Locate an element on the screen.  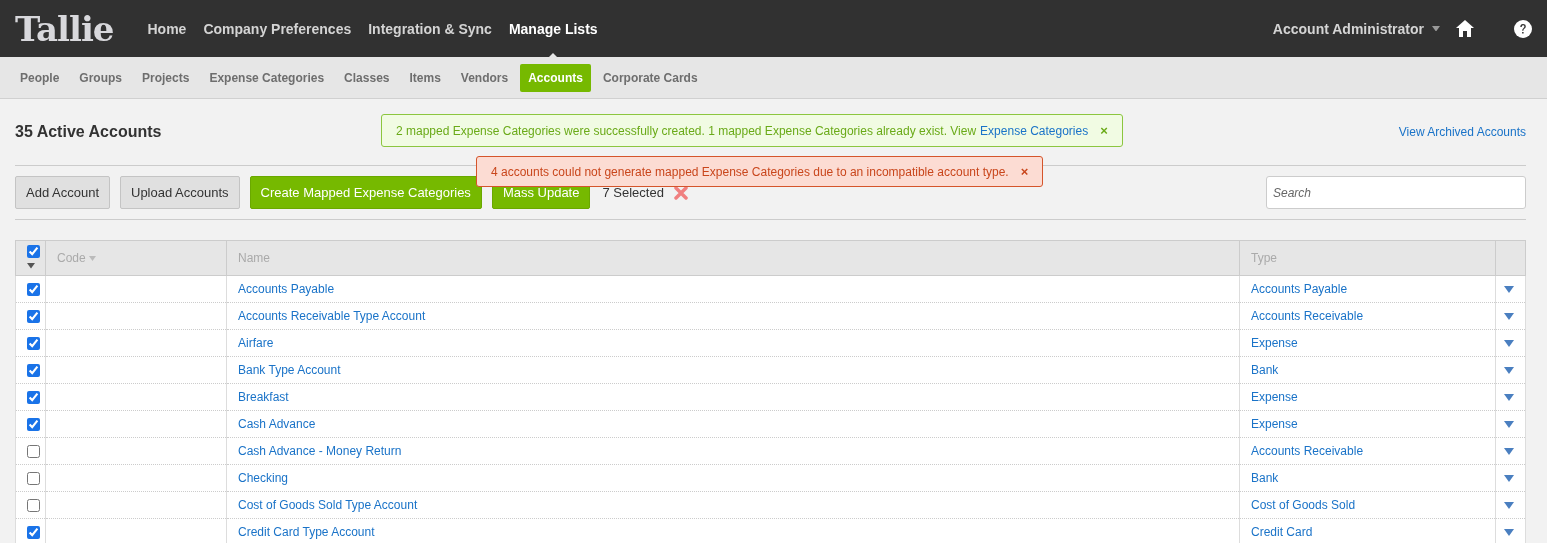
subnav-tab: Groups is located at coordinates (101, 77).